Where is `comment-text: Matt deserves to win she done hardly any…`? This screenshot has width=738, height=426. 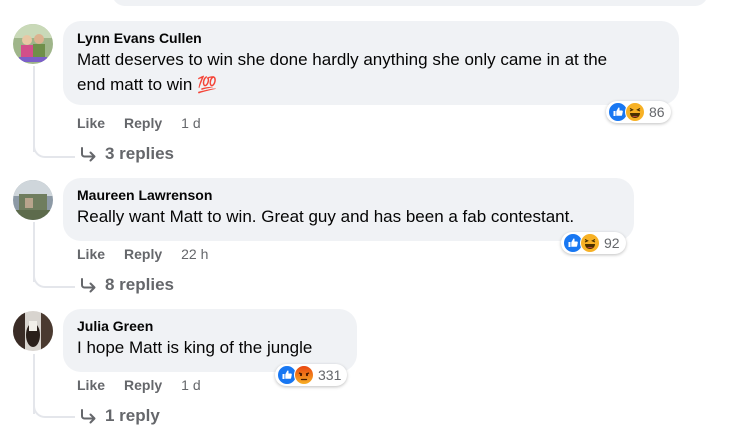
comment-text: Matt deserves to win she done hardly any… is located at coordinates (372, 72).